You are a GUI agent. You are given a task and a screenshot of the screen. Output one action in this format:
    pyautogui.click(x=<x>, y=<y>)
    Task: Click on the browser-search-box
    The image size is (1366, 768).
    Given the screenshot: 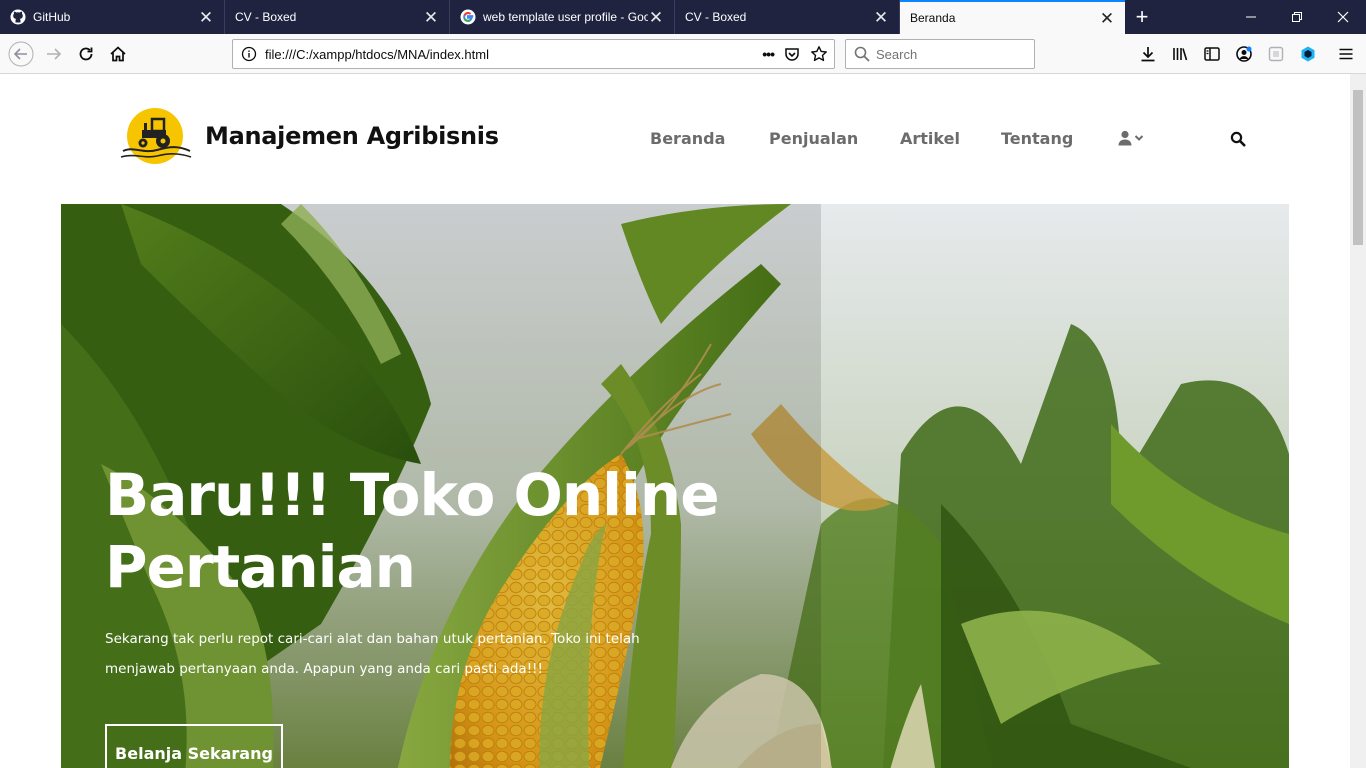 What is the action you would take?
    pyautogui.click(x=940, y=54)
    